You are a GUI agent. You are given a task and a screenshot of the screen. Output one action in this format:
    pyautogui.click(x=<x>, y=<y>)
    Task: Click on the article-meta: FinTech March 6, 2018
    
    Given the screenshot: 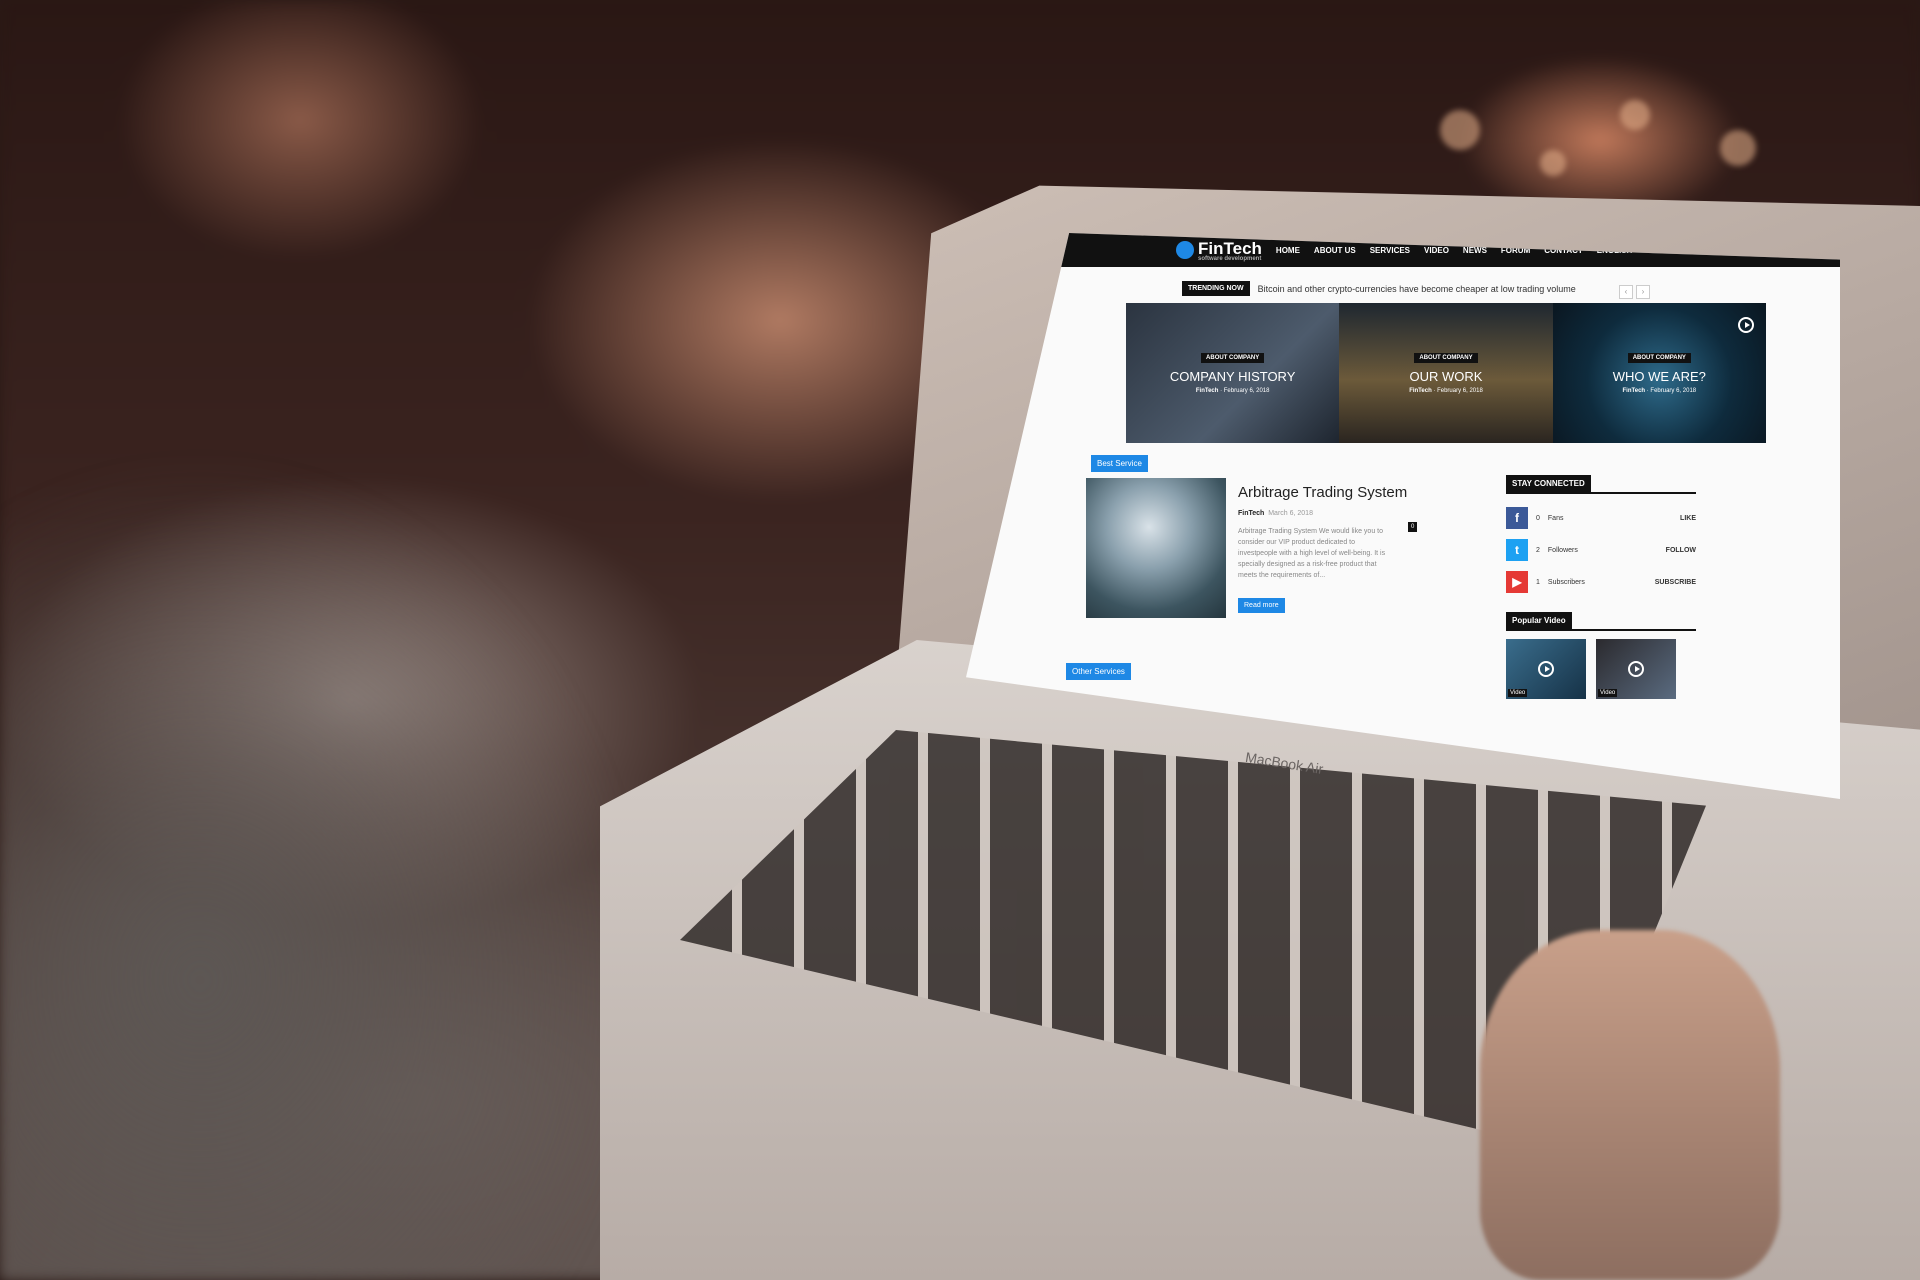 What is the action you would take?
    pyautogui.click(x=1275, y=513)
    